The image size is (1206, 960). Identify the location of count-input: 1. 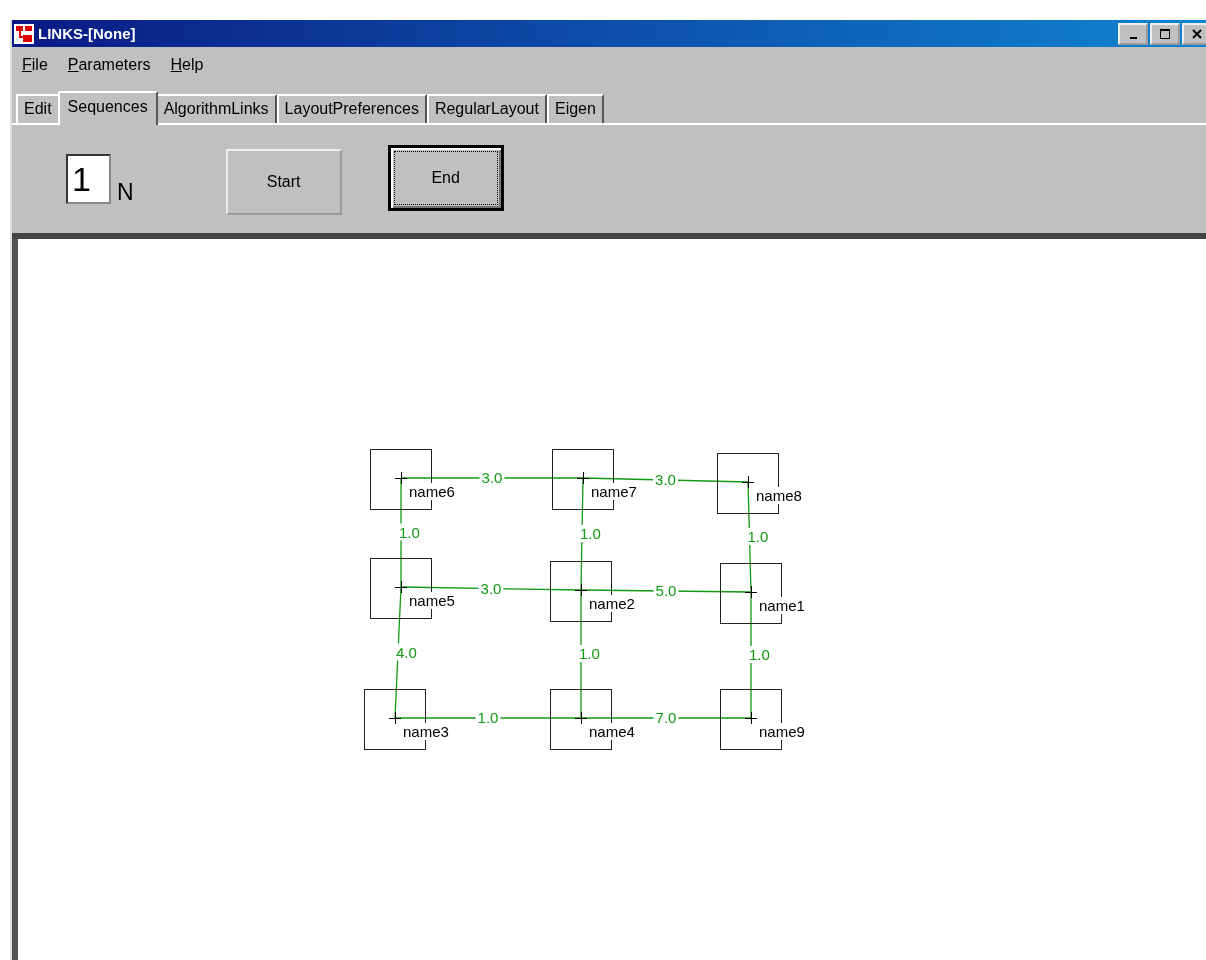
(88, 179).